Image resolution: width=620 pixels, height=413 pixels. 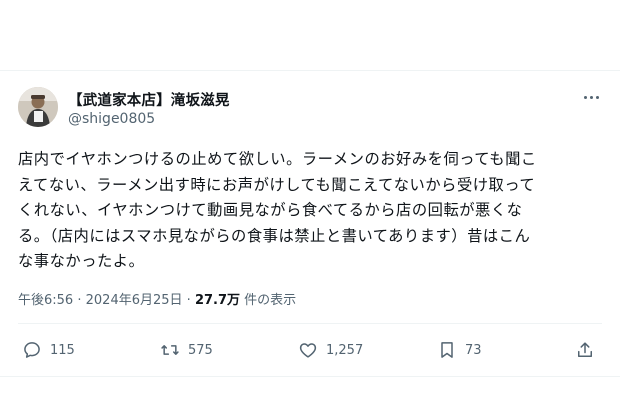 I want to click on tweet-time: 午後6:56, so click(x=45, y=300).